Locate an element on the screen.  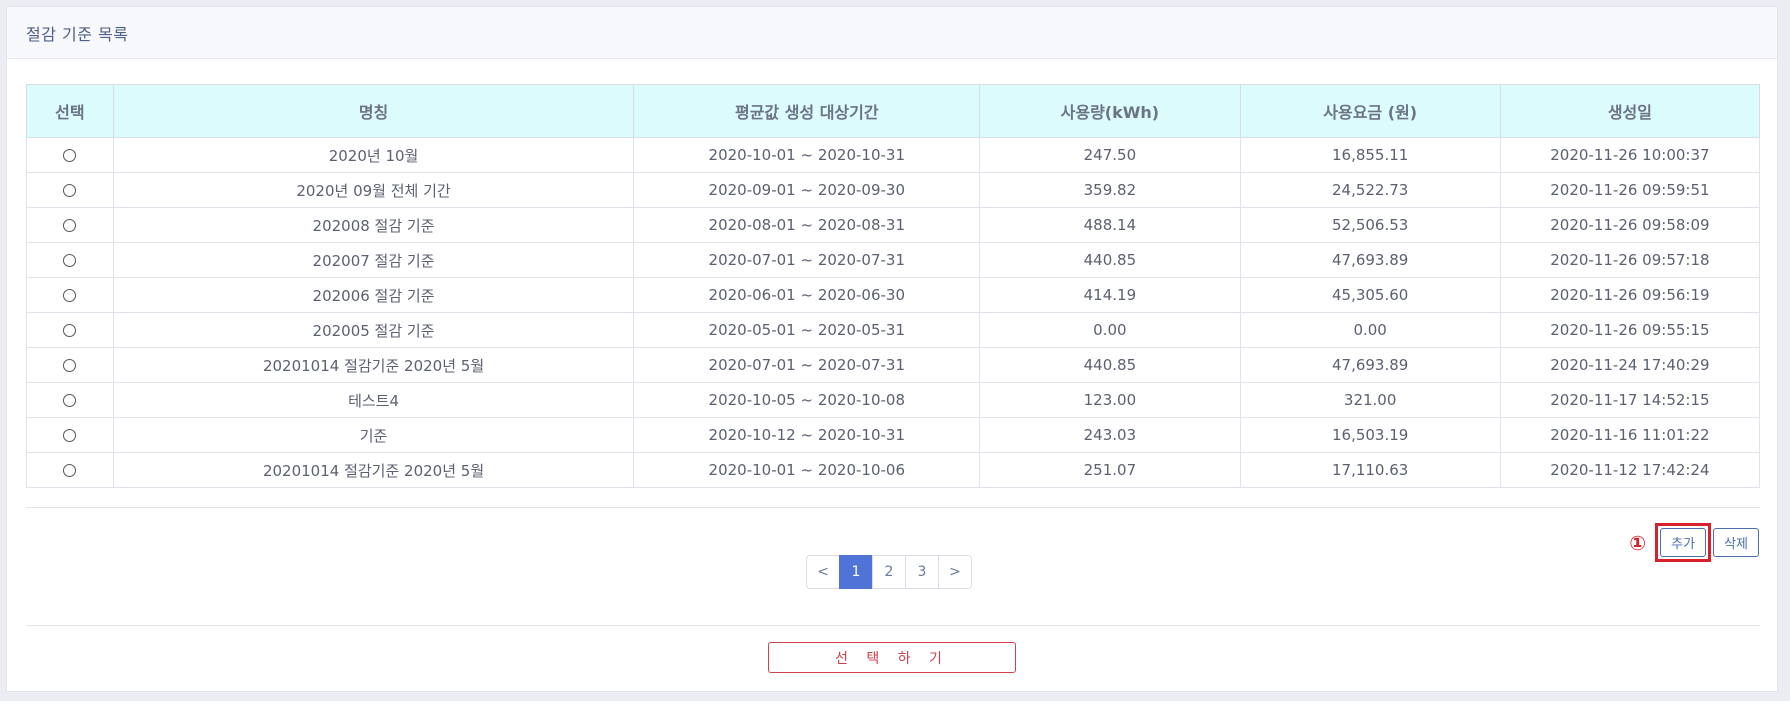
table-header-row: 선택 명칭 평균값 생성 대상기간 사용량(kWh) 사용요금 (원) 생성일 is located at coordinates (893, 111).